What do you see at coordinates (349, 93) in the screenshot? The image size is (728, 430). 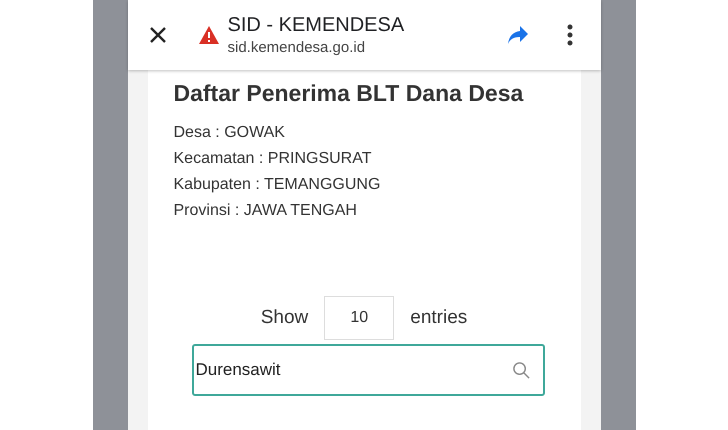 I see `page-heading: Daftar Penerima BLT Dana Desa` at bounding box center [349, 93].